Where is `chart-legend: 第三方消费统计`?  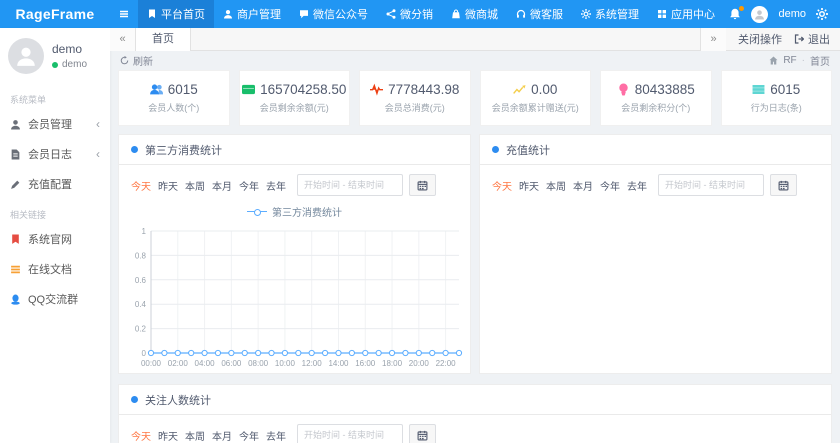 chart-legend: 第三方消费统计 is located at coordinates (294, 211).